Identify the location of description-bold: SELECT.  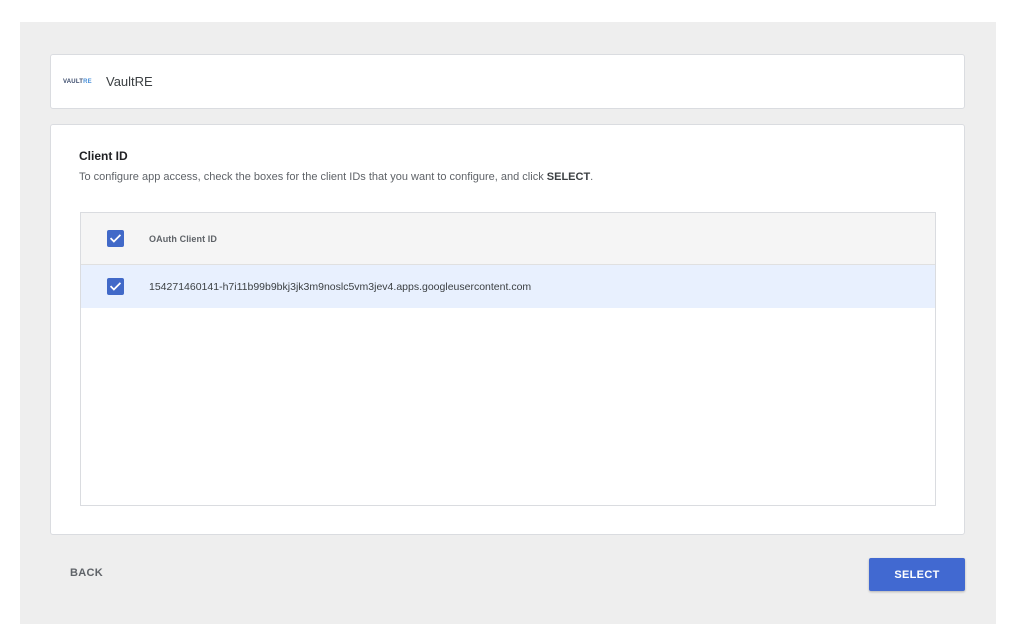
(568, 177).